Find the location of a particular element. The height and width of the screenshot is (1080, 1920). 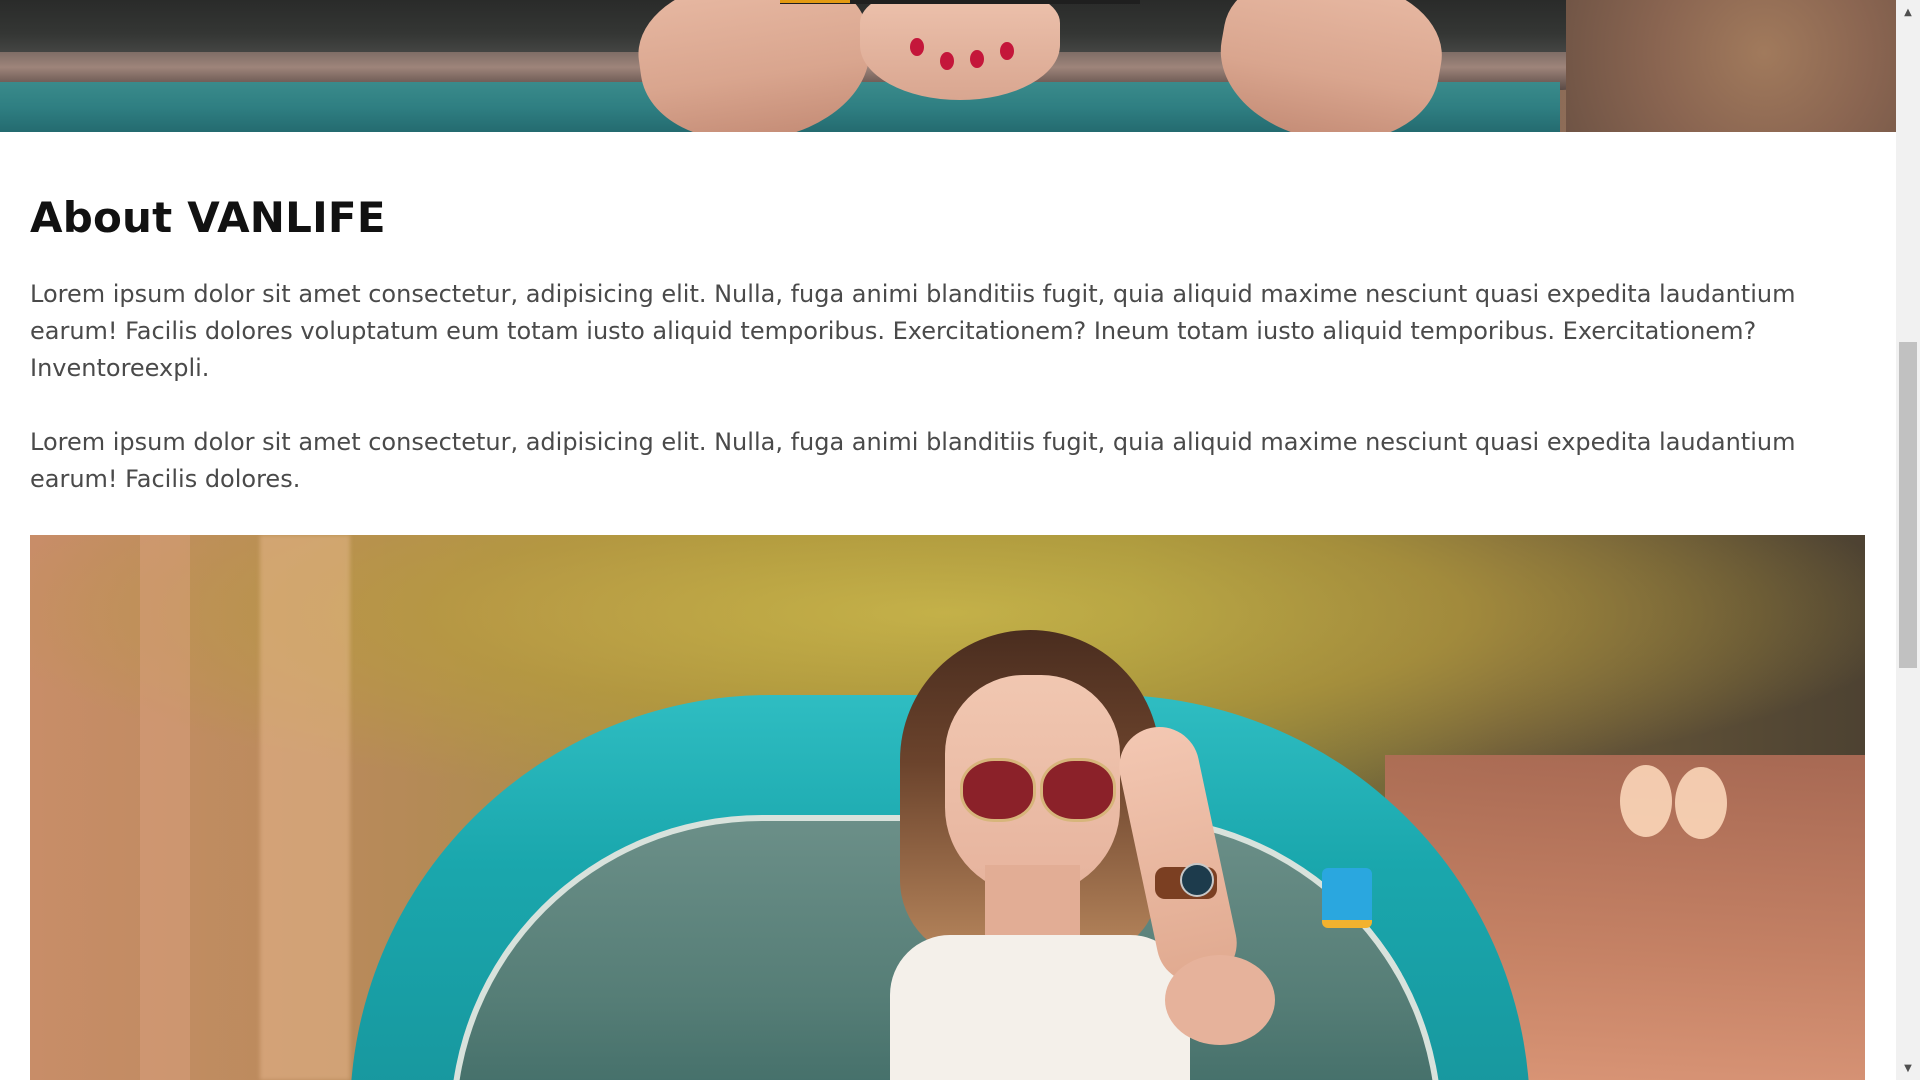

scroll-down-arrow-icon: ▼ is located at coordinates (1908, 1068).